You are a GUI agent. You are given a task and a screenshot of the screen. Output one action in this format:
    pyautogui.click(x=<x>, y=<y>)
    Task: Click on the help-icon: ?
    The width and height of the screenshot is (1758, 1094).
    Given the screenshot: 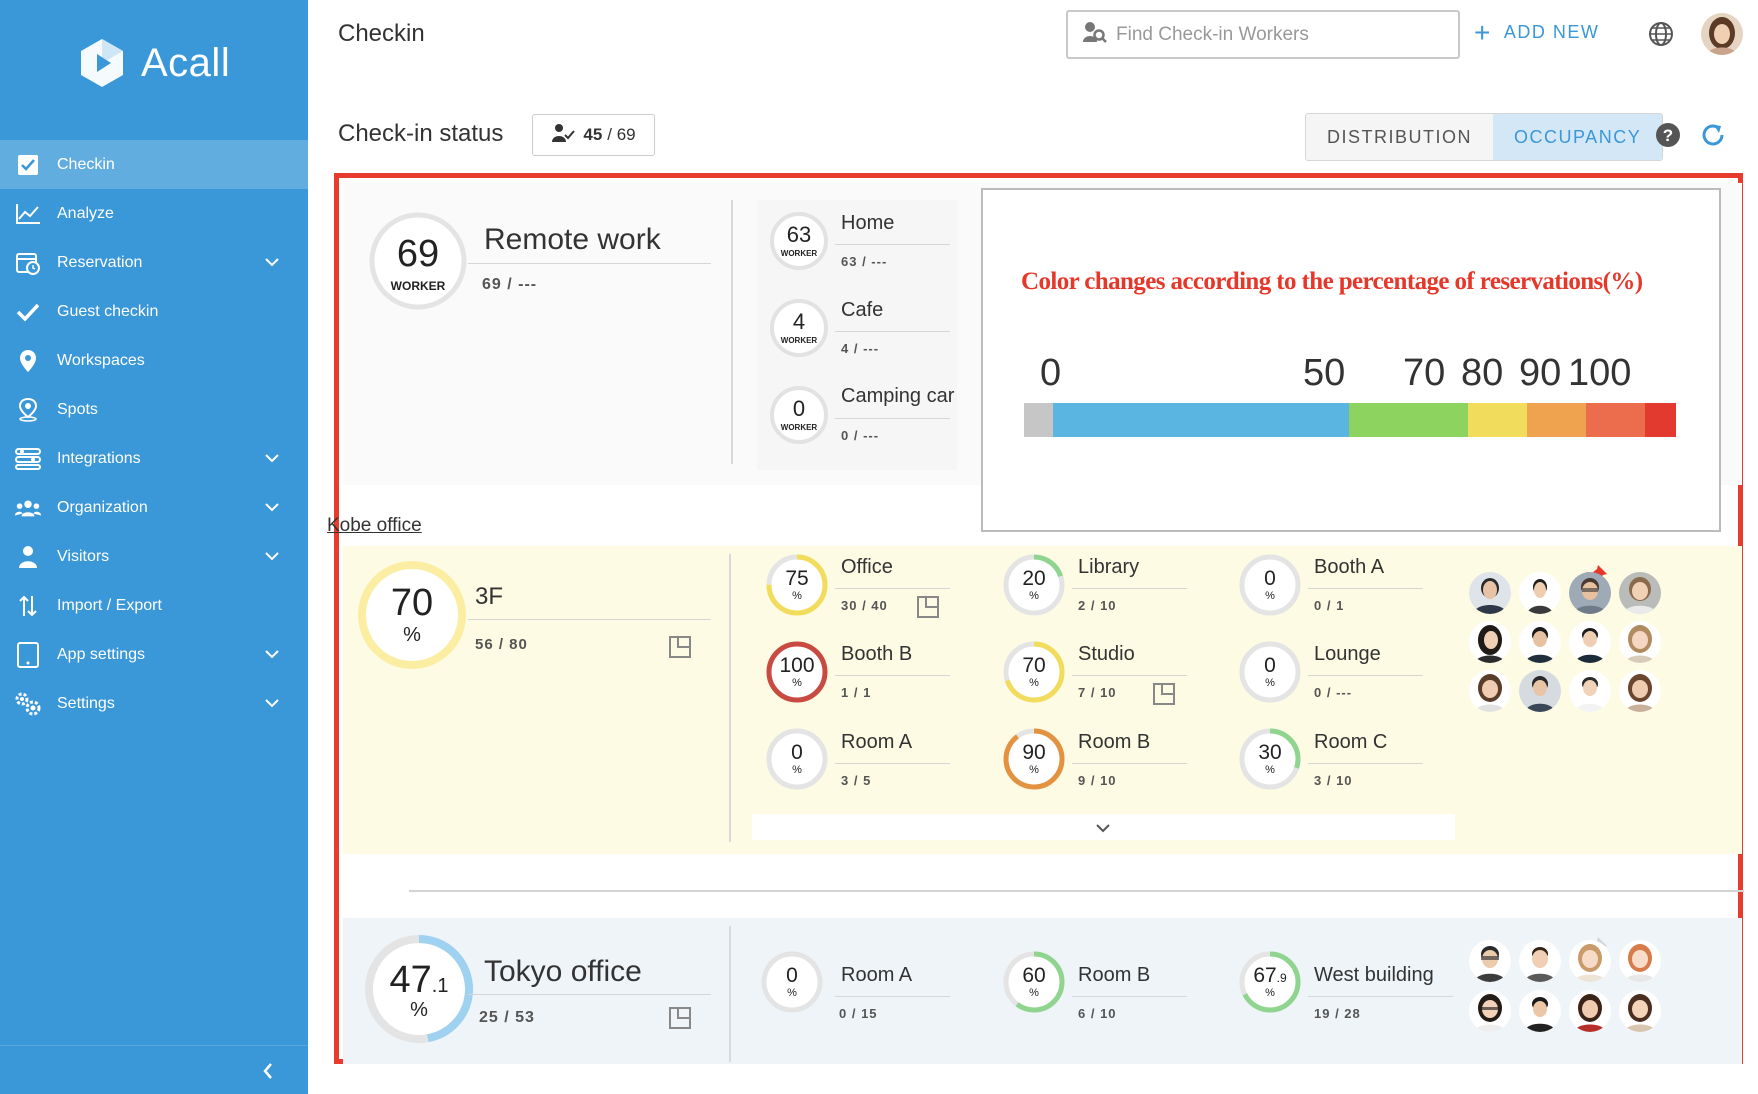 What is the action you would take?
    pyautogui.click(x=1668, y=137)
    